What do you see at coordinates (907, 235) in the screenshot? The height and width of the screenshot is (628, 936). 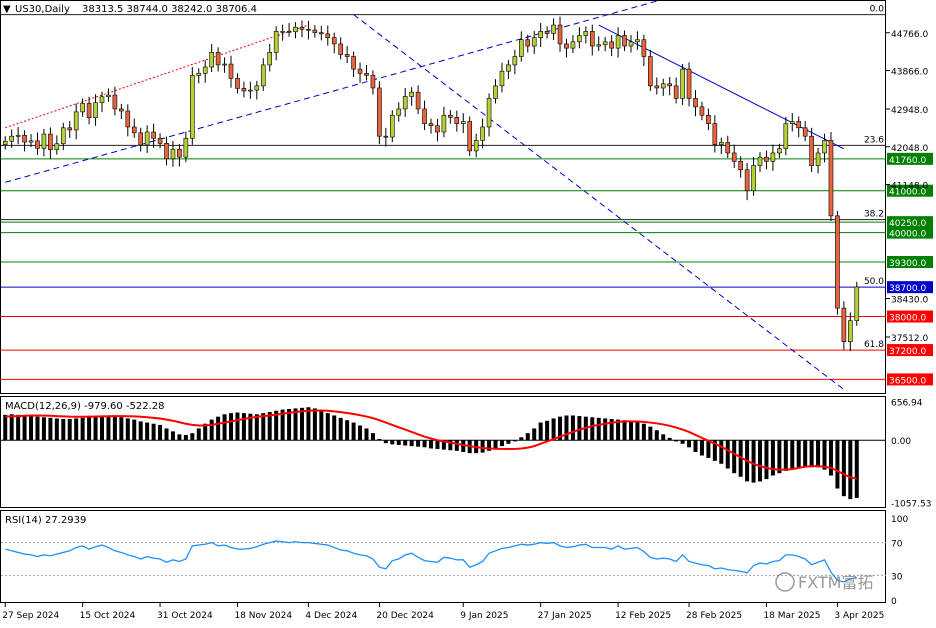 I see `level-price-label: 40000.0` at bounding box center [907, 235].